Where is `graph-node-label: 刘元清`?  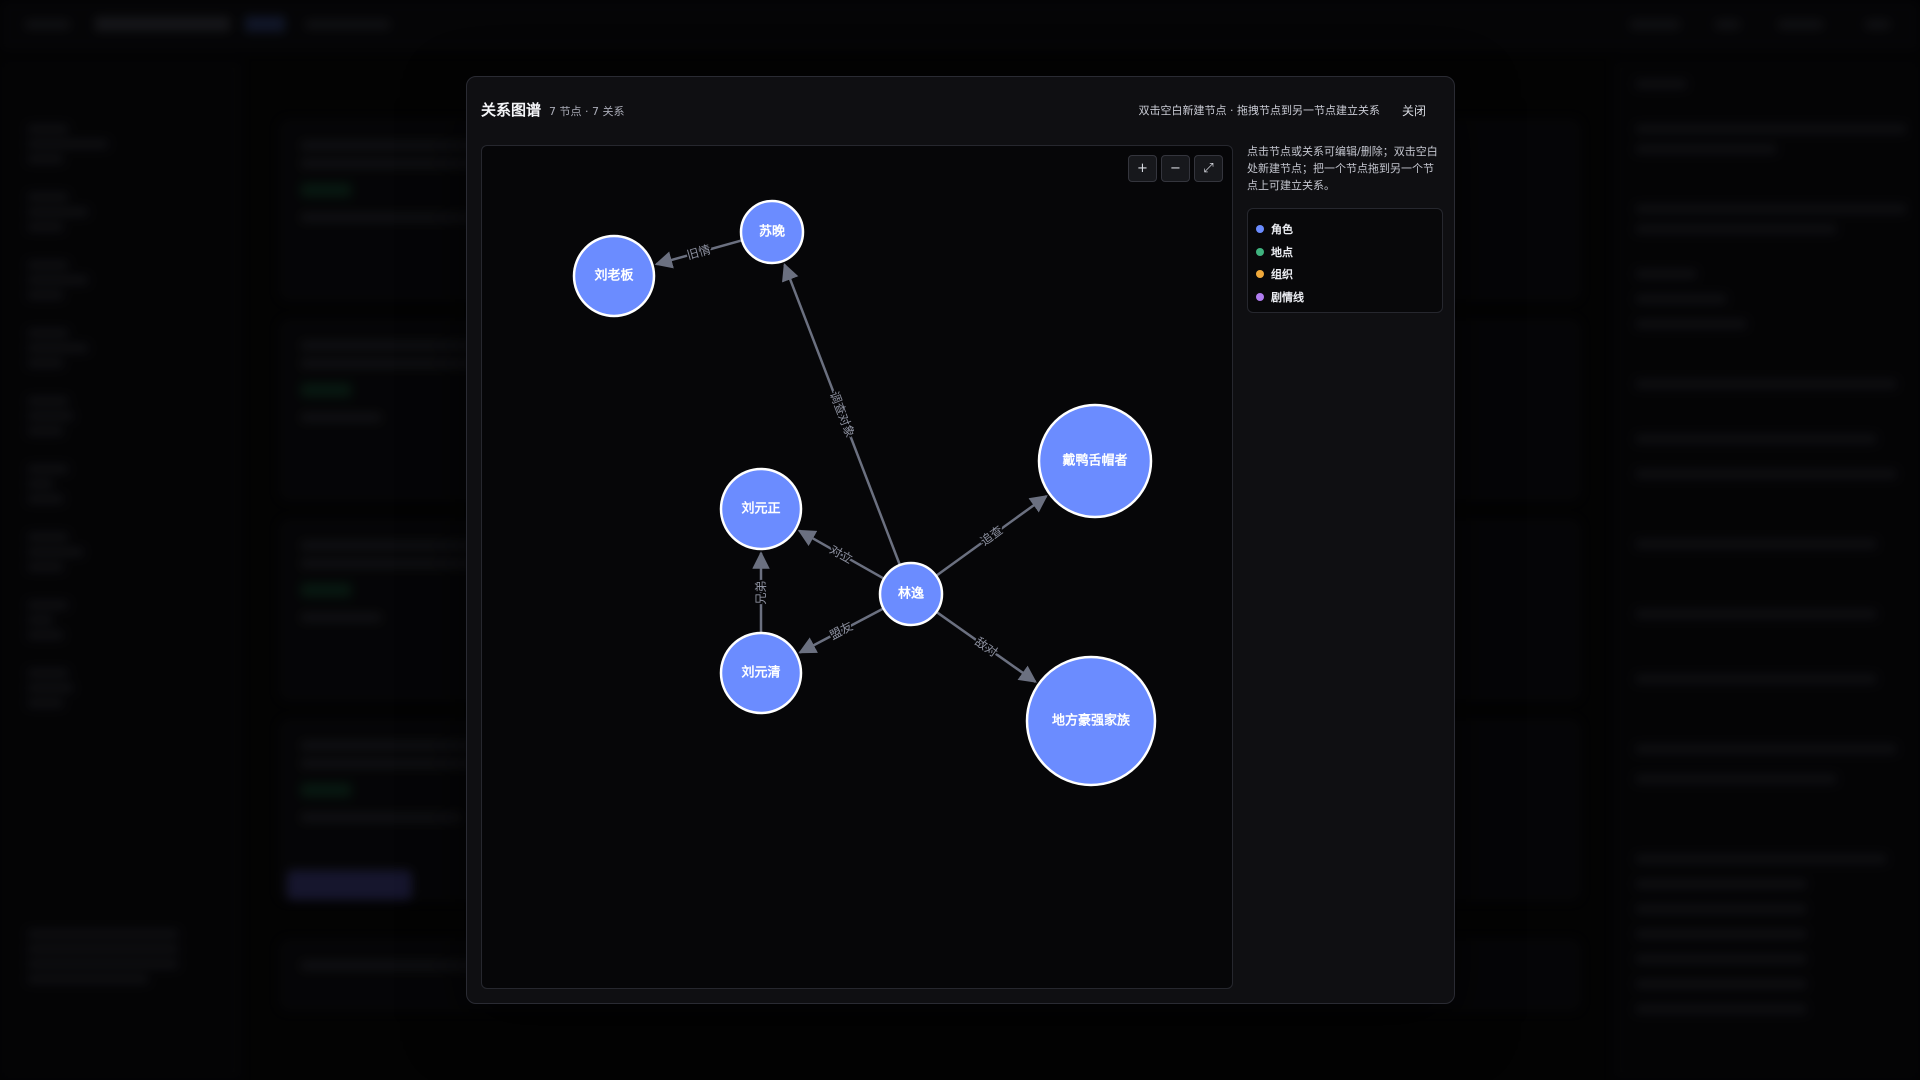
graph-node-label: 刘元清 is located at coordinates (760, 673).